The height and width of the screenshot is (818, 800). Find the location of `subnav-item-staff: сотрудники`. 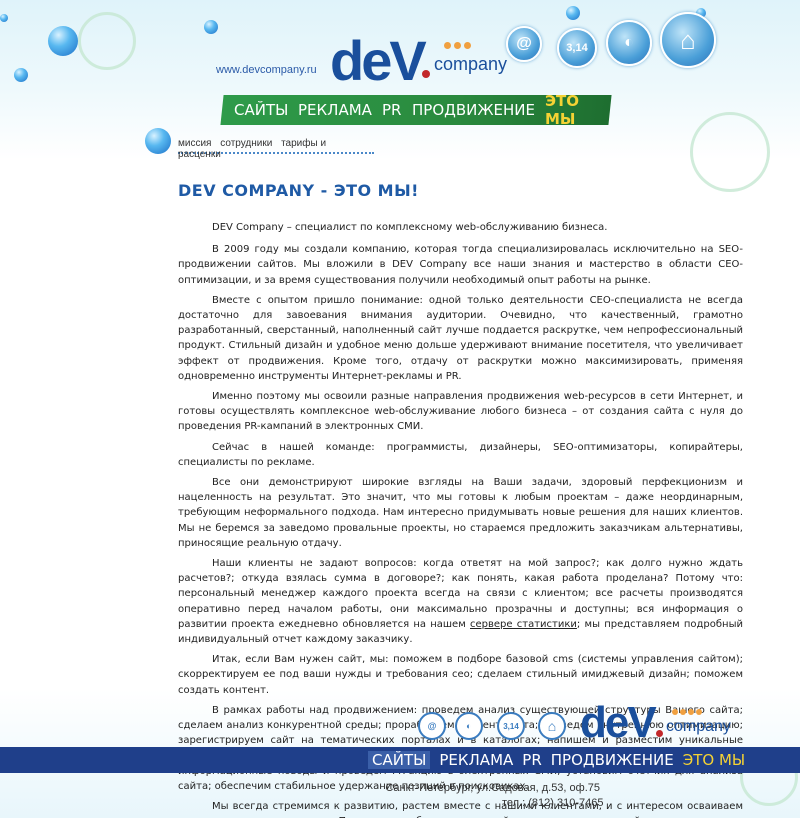

subnav-item-staff: сотрудники is located at coordinates (246, 143).